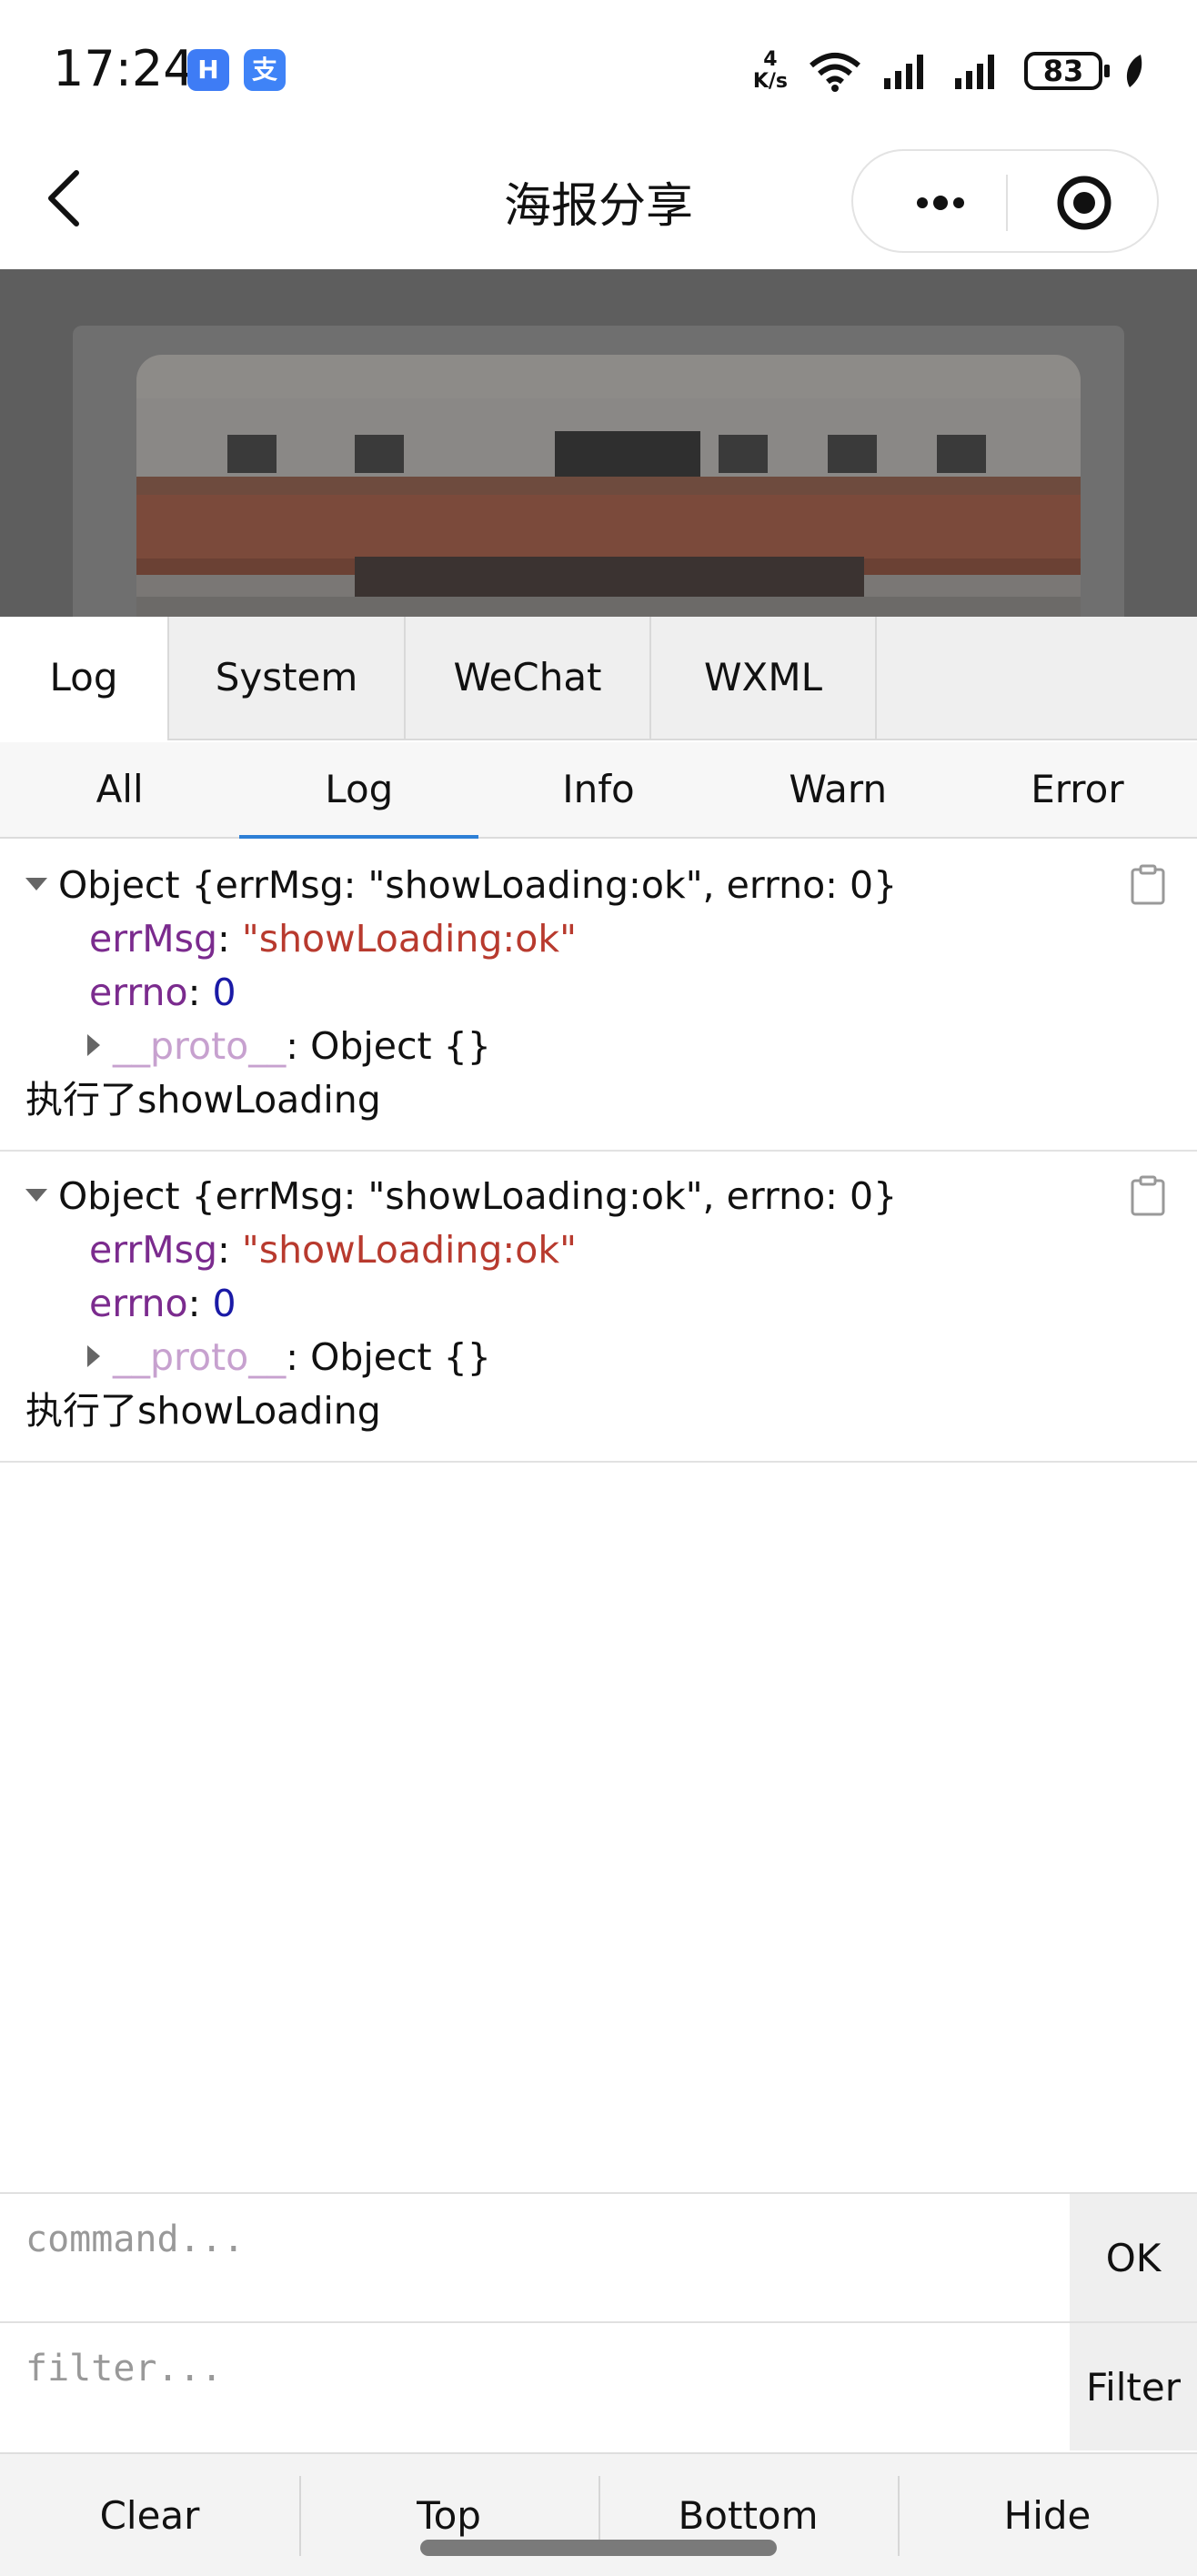 Image resolution: width=1197 pixels, height=2576 pixels. What do you see at coordinates (1133, 2386) in the screenshot?
I see `filter-button: Filter` at bounding box center [1133, 2386].